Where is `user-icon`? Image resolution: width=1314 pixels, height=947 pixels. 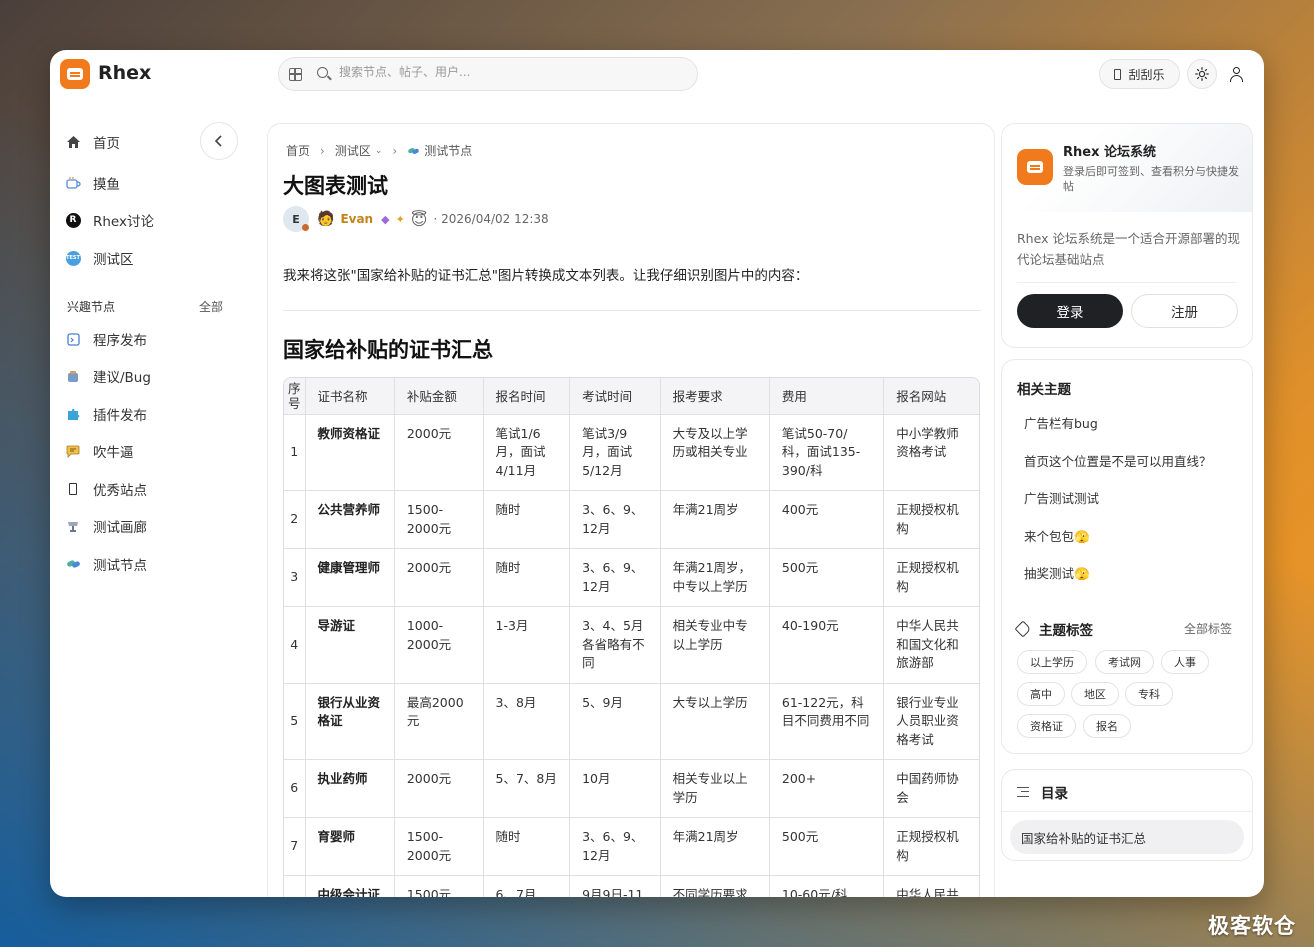
user-icon is located at coordinates (1237, 75).